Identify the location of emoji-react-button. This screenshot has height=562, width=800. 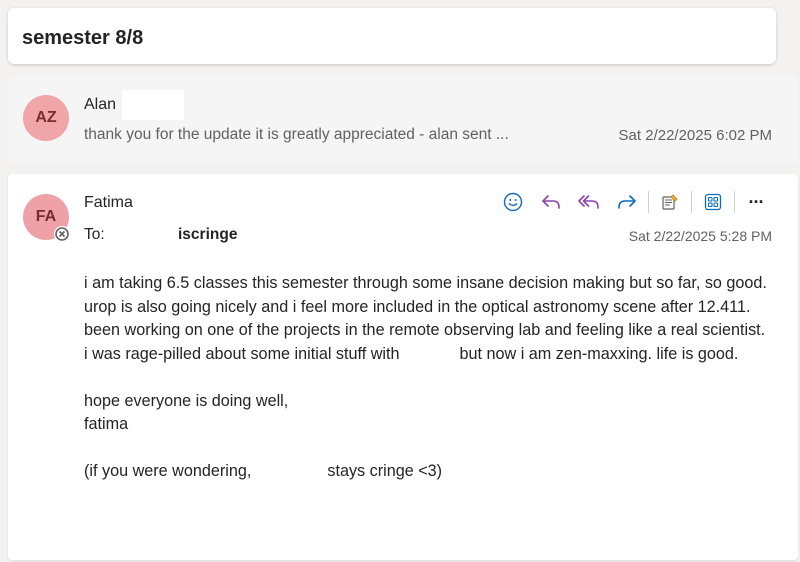
(513, 202).